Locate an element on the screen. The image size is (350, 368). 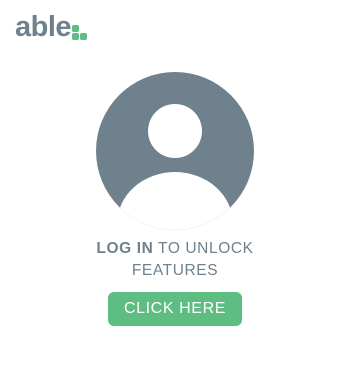
click-here-button: CLICK HERE is located at coordinates (175, 309).